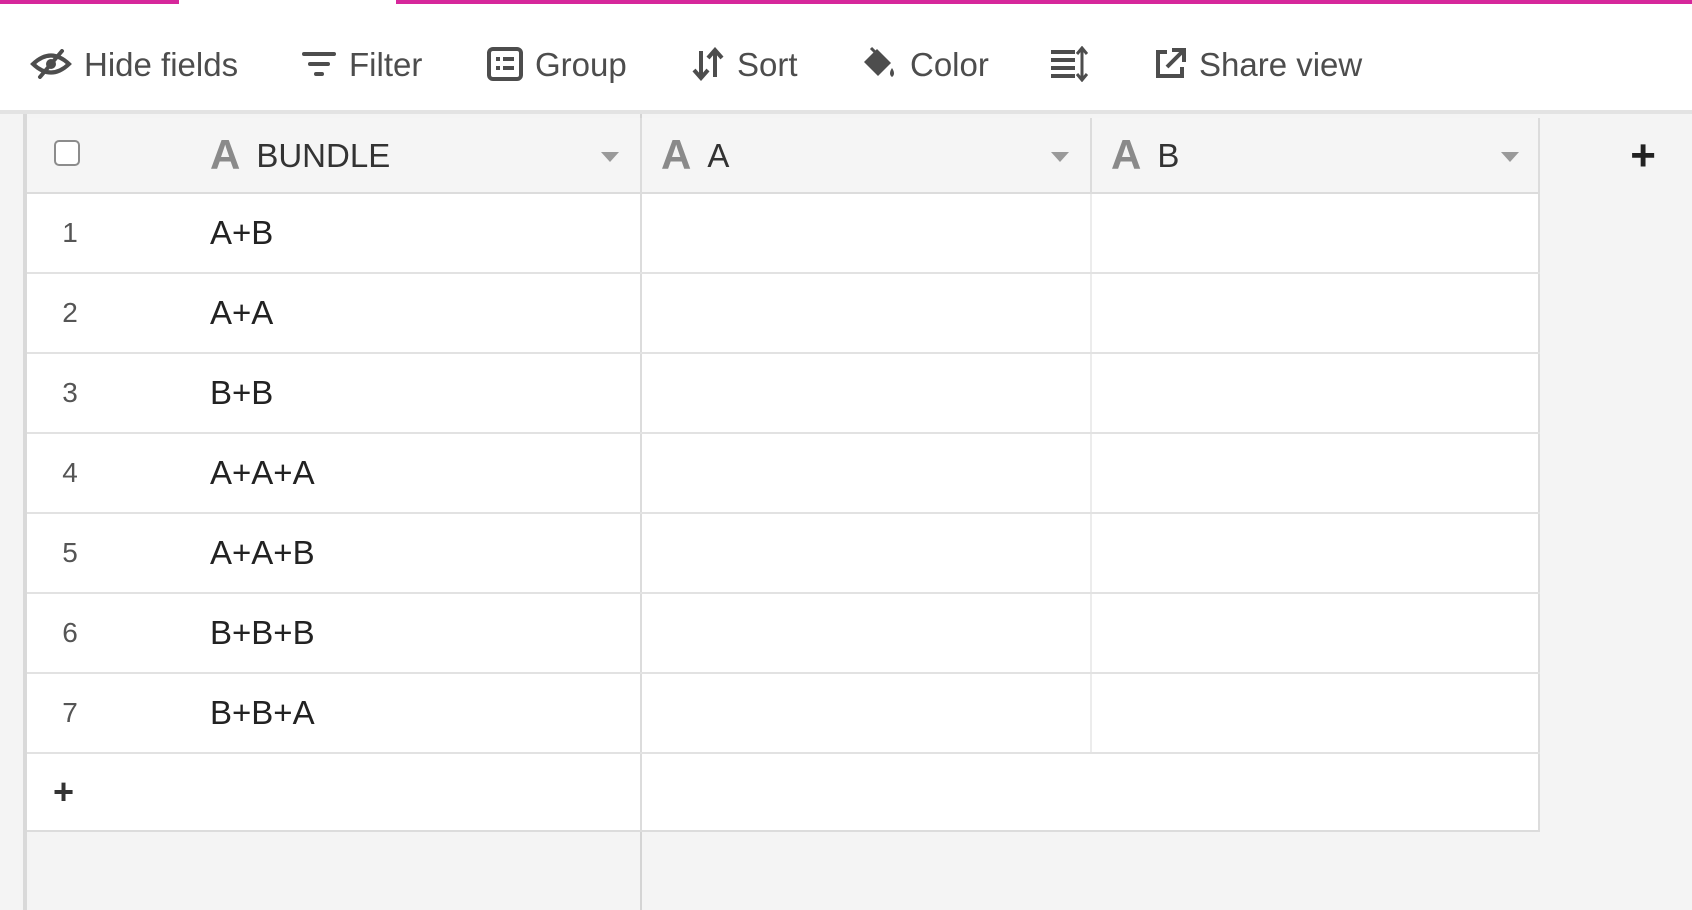  What do you see at coordinates (1170, 64) in the screenshot?
I see `share-external-icon` at bounding box center [1170, 64].